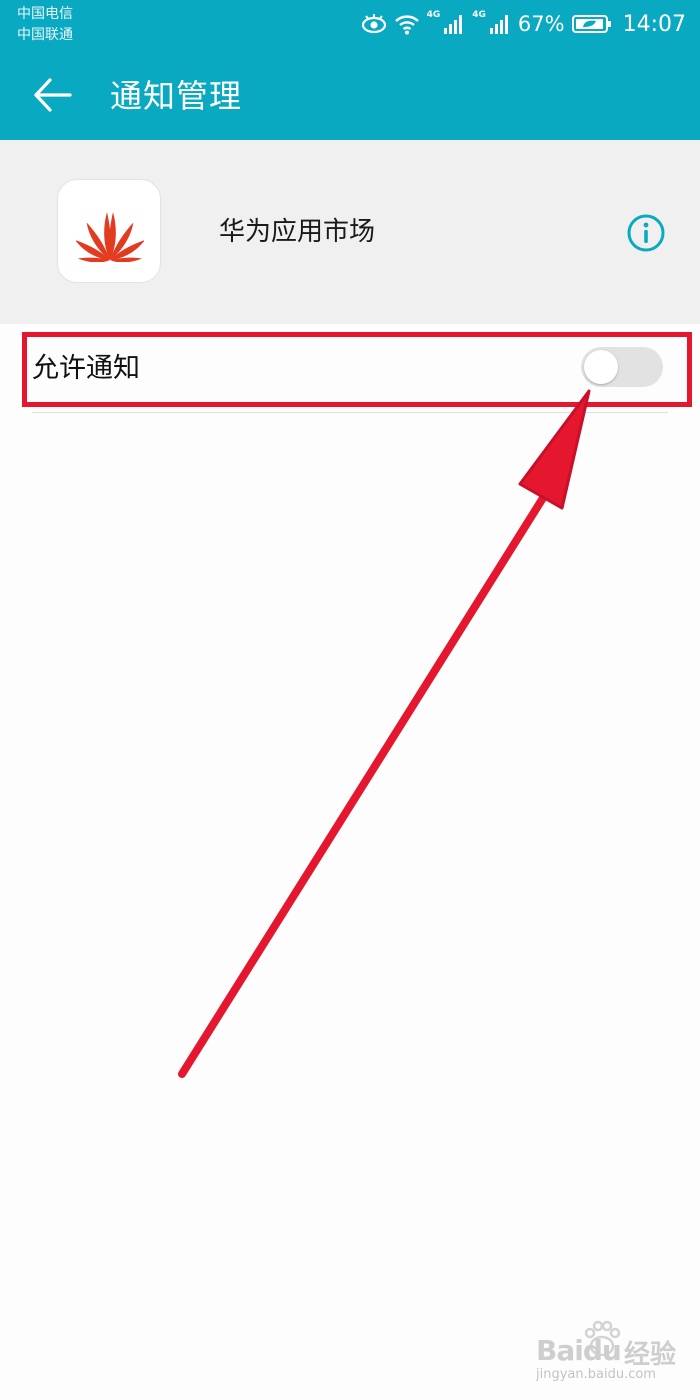 The width and height of the screenshot is (700, 1400). I want to click on wifi-icon, so click(407, 24).